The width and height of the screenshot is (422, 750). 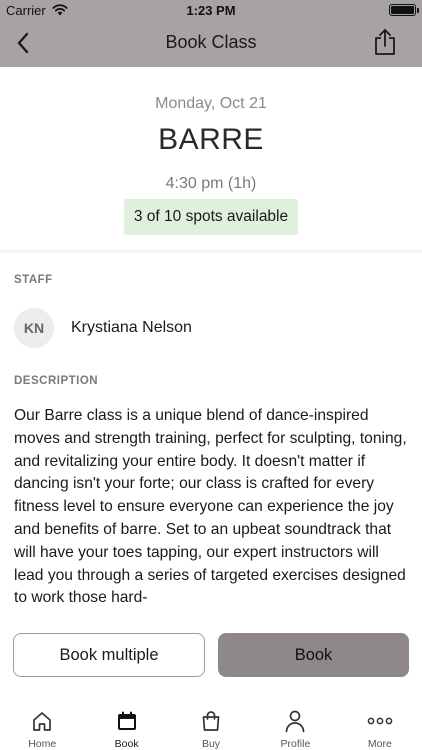 What do you see at coordinates (211, 721) in the screenshot?
I see `shopping-bag-icon` at bounding box center [211, 721].